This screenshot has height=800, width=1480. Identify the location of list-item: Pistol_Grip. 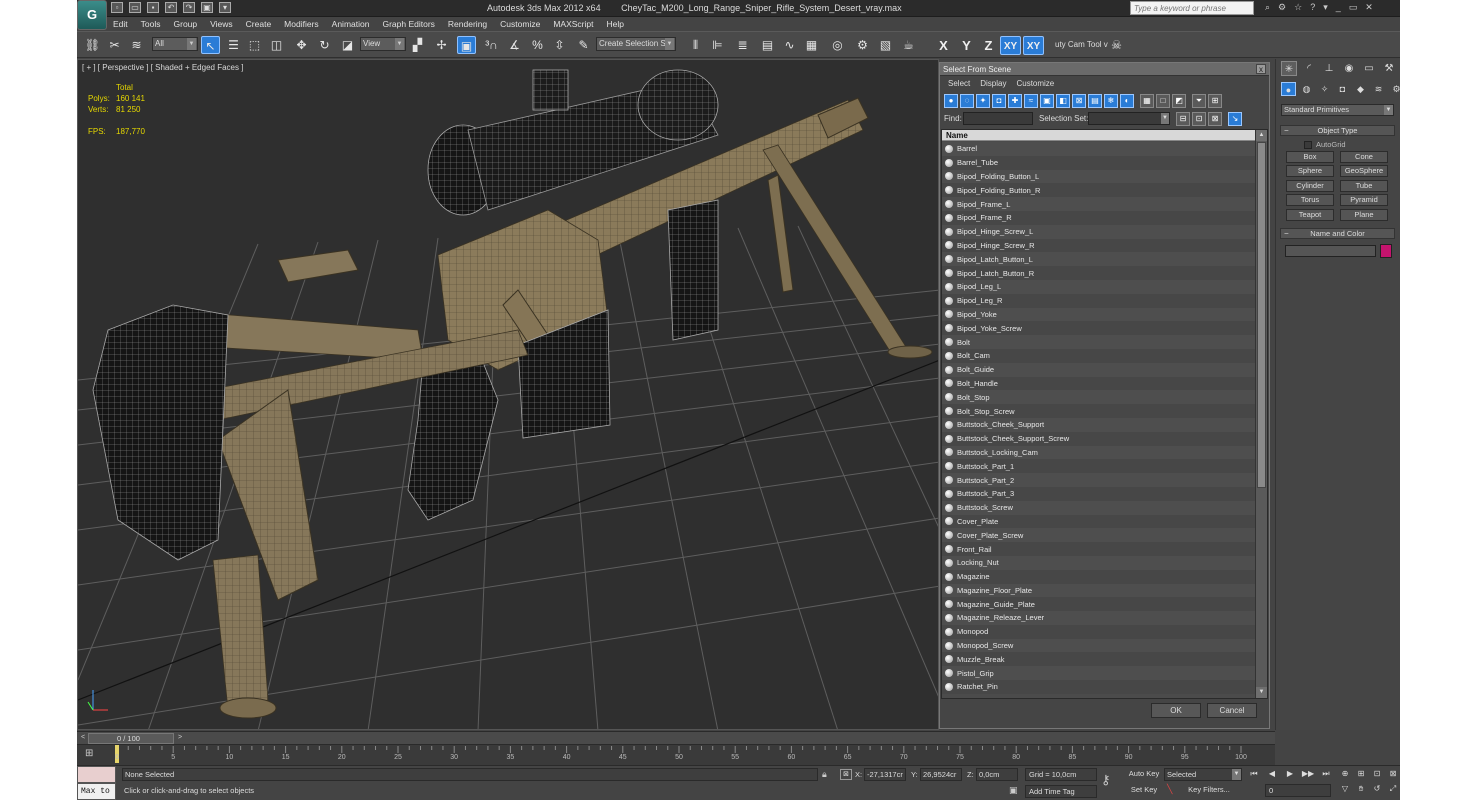
(1099, 673).